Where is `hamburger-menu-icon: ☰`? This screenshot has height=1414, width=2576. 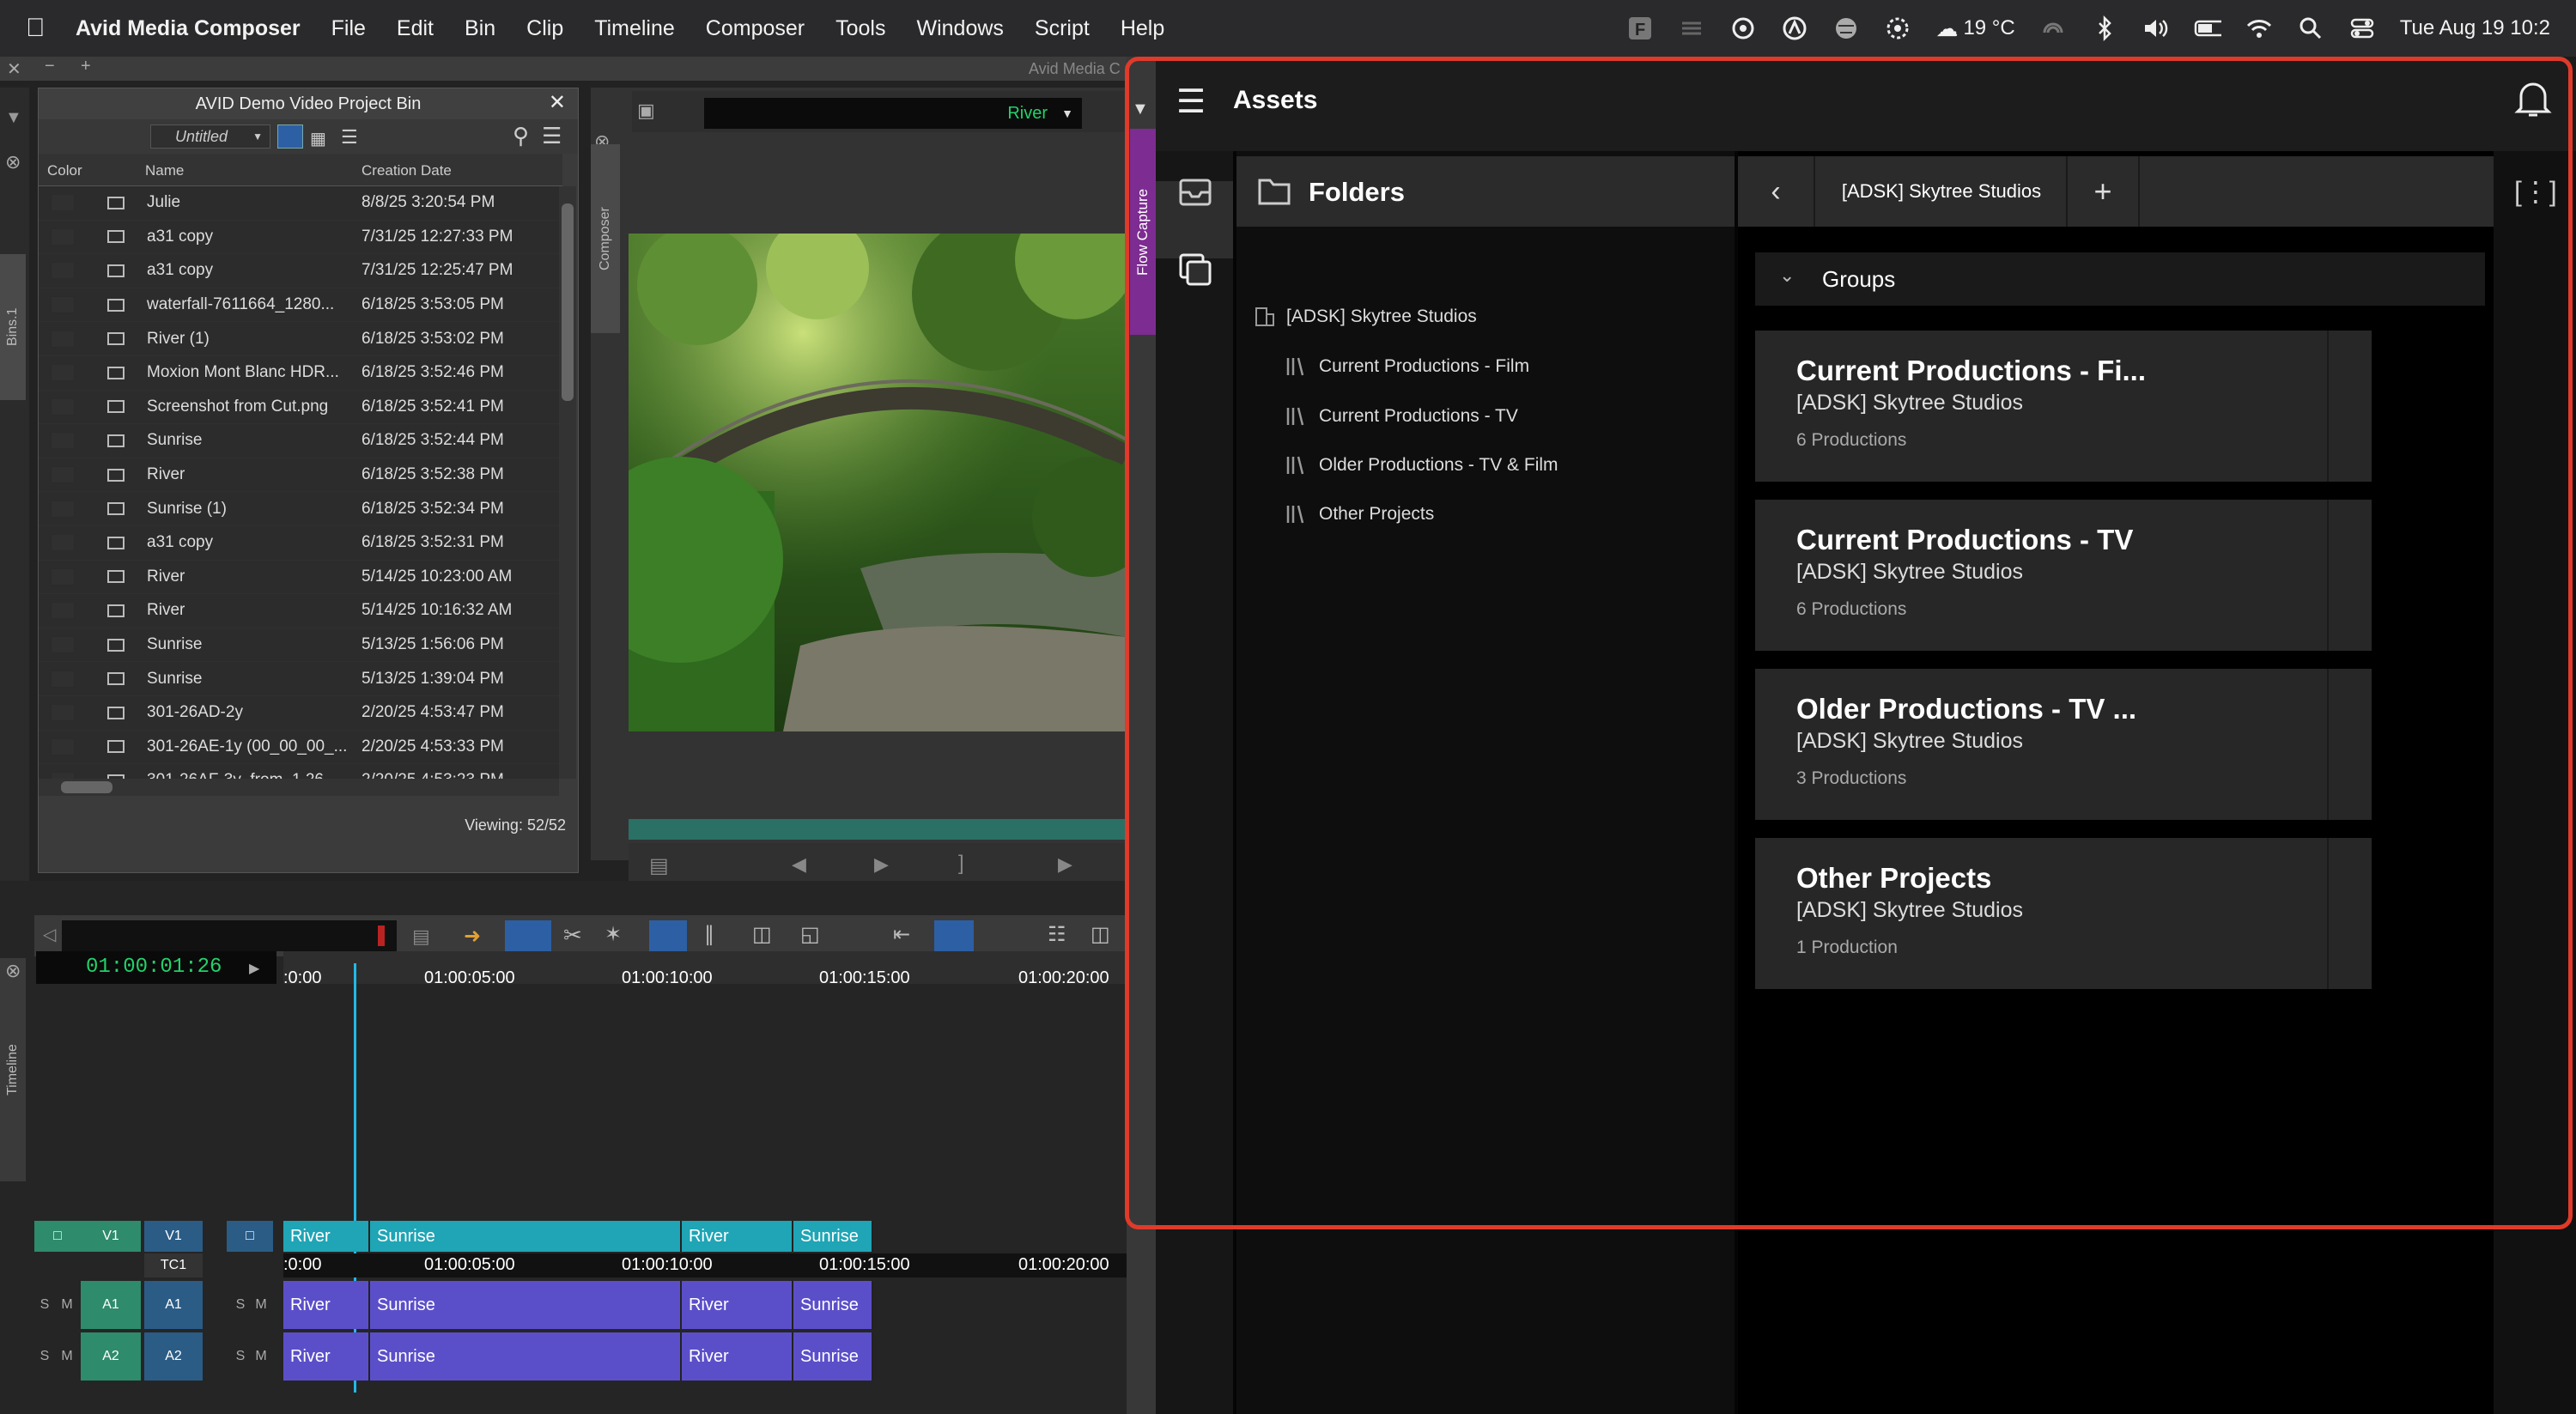
hamburger-menu-icon: ☰ is located at coordinates (1191, 102).